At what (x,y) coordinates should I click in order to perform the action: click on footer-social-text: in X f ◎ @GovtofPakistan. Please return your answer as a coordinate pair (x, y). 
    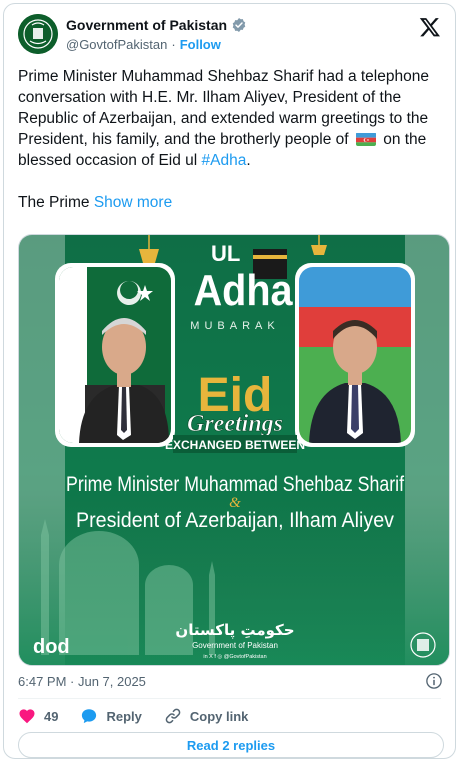
    Looking at the image, I should click on (234, 657).